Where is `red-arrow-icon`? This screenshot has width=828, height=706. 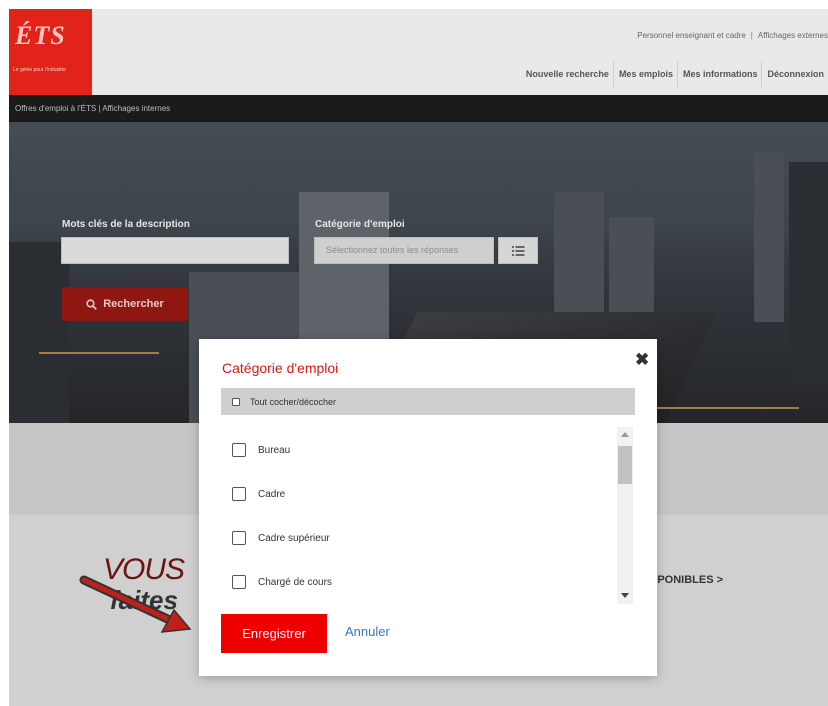
red-arrow-icon is located at coordinates (135, 604).